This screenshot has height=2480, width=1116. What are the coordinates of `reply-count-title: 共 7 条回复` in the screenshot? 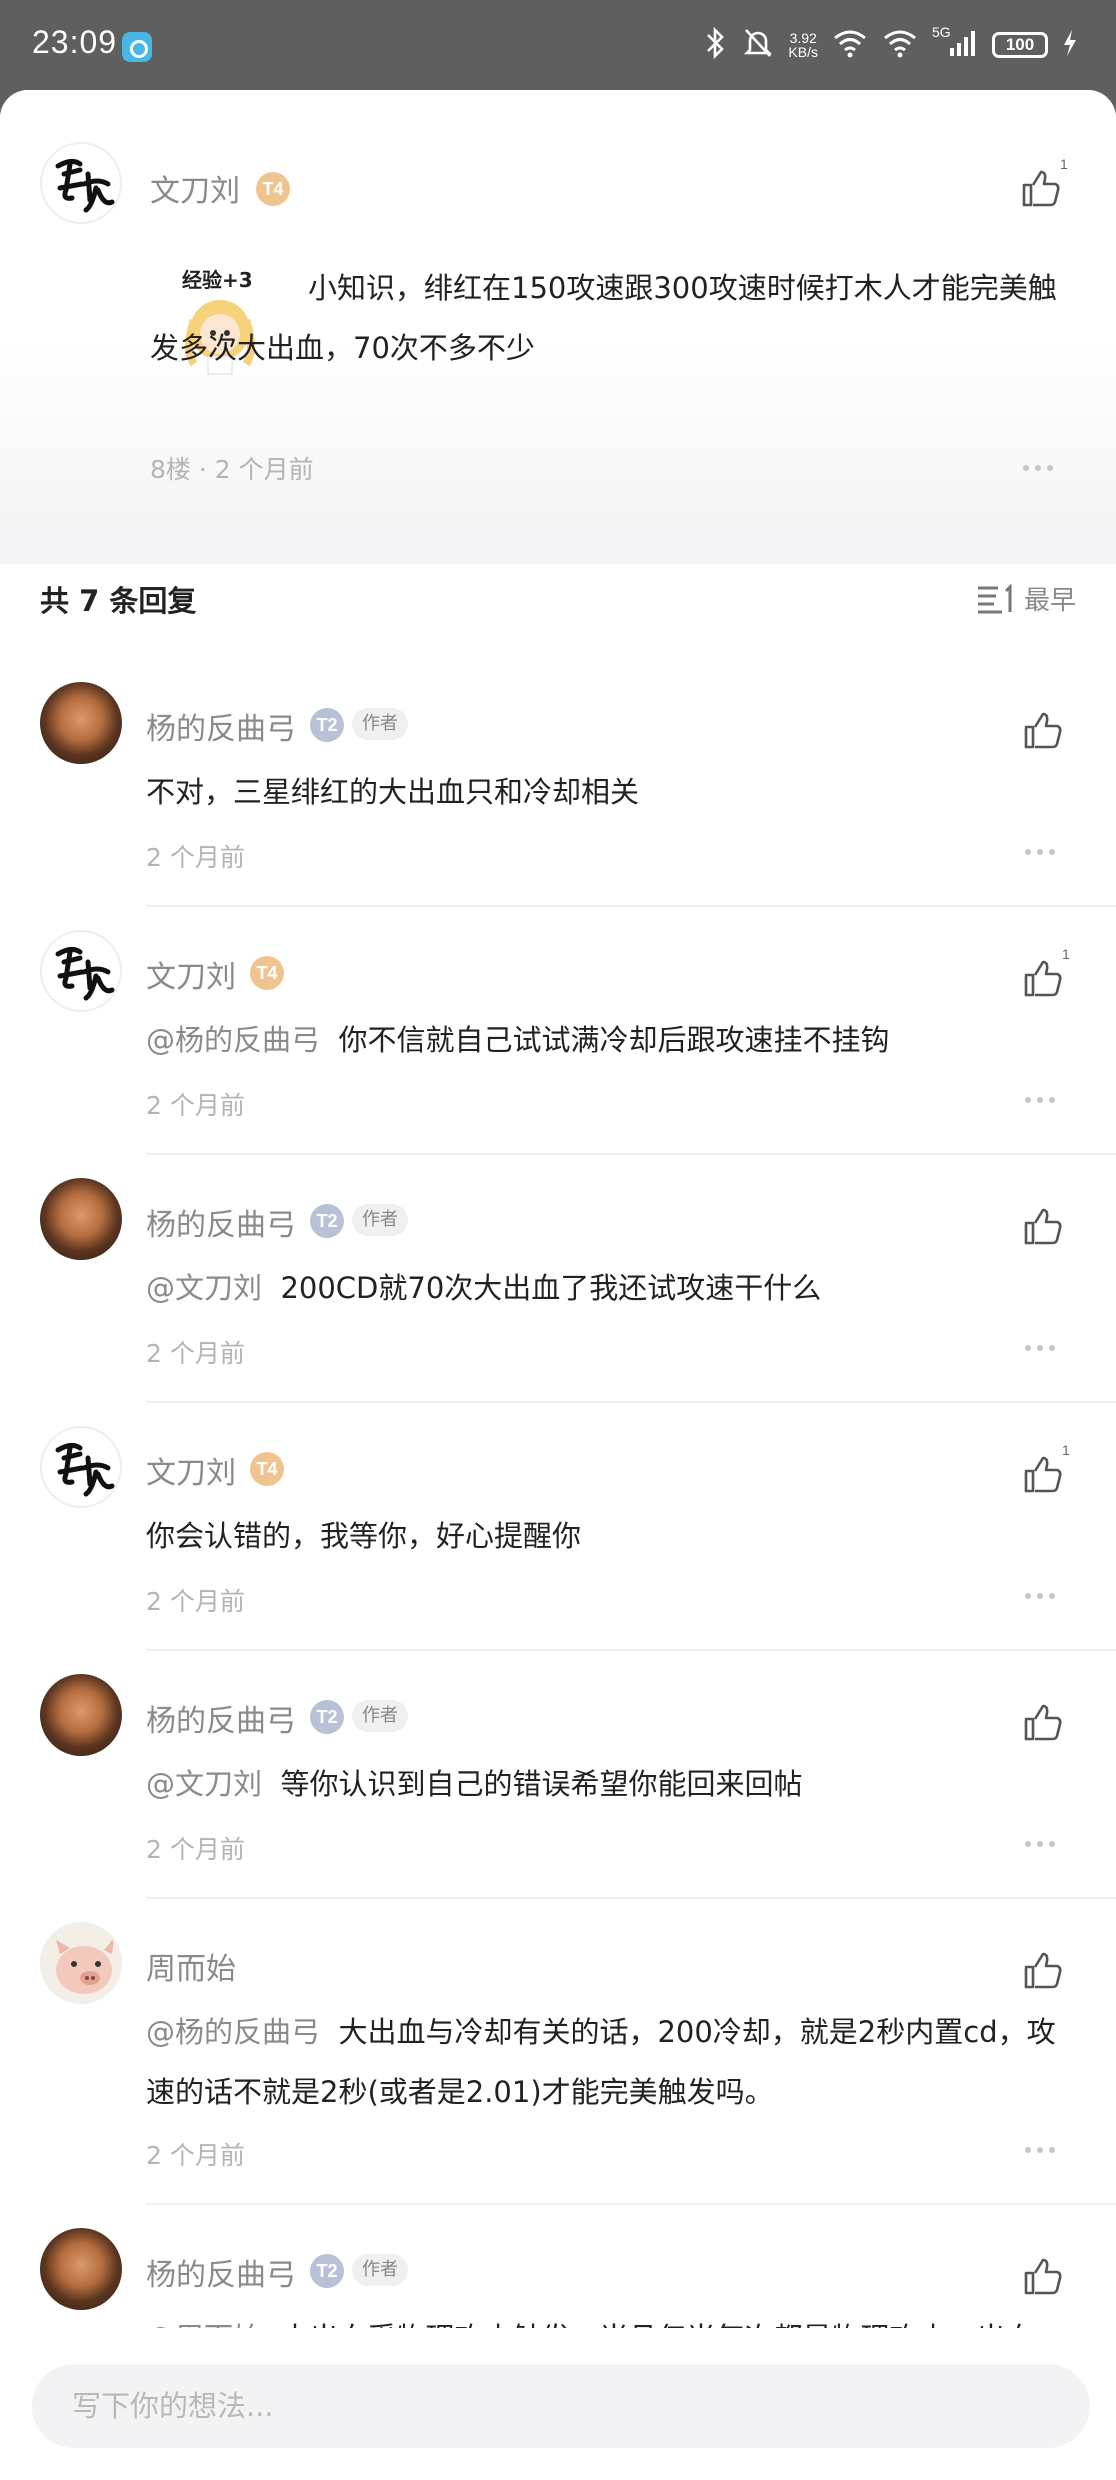 It's located at (118, 601).